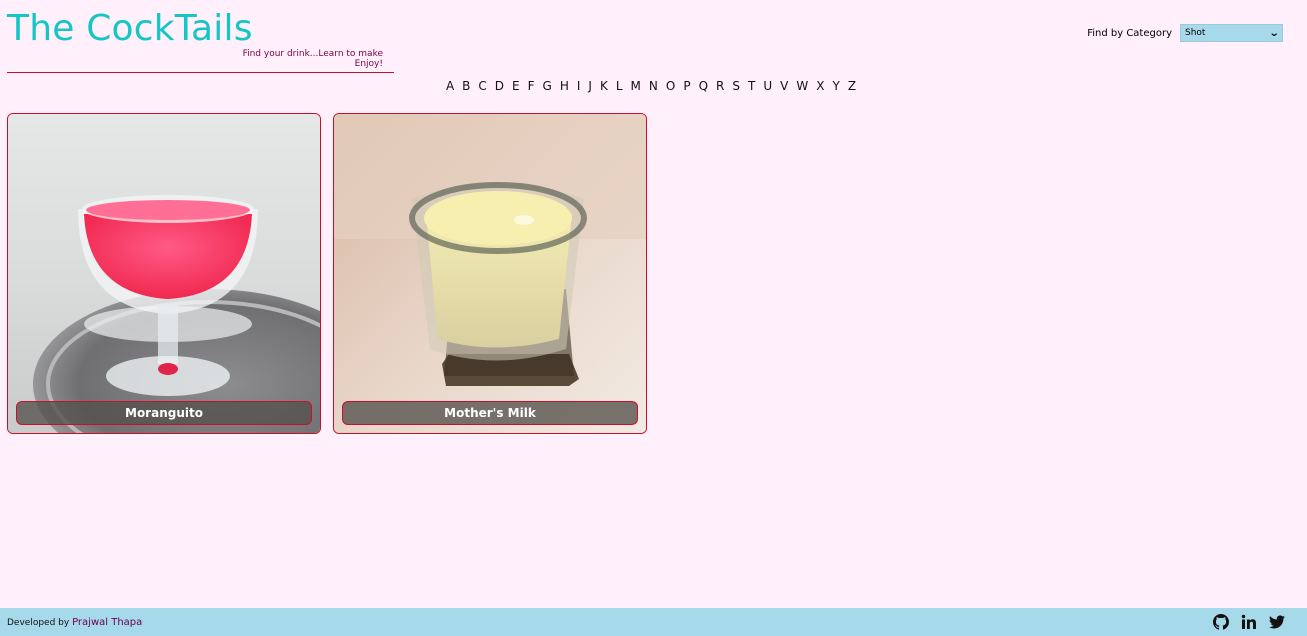 The image size is (1307, 636). What do you see at coordinates (107, 622) in the screenshot?
I see `author-link: Prajwal Thapa` at bounding box center [107, 622].